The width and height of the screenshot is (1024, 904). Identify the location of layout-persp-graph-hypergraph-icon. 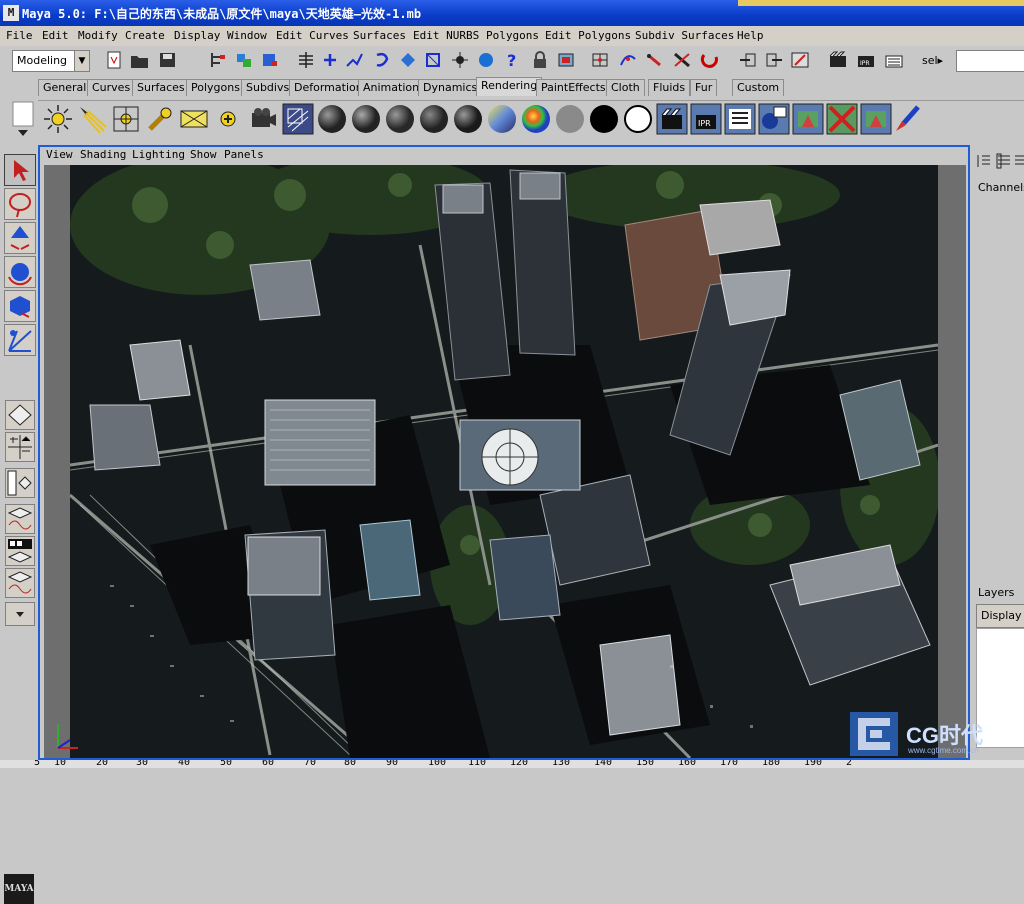
(20, 583).